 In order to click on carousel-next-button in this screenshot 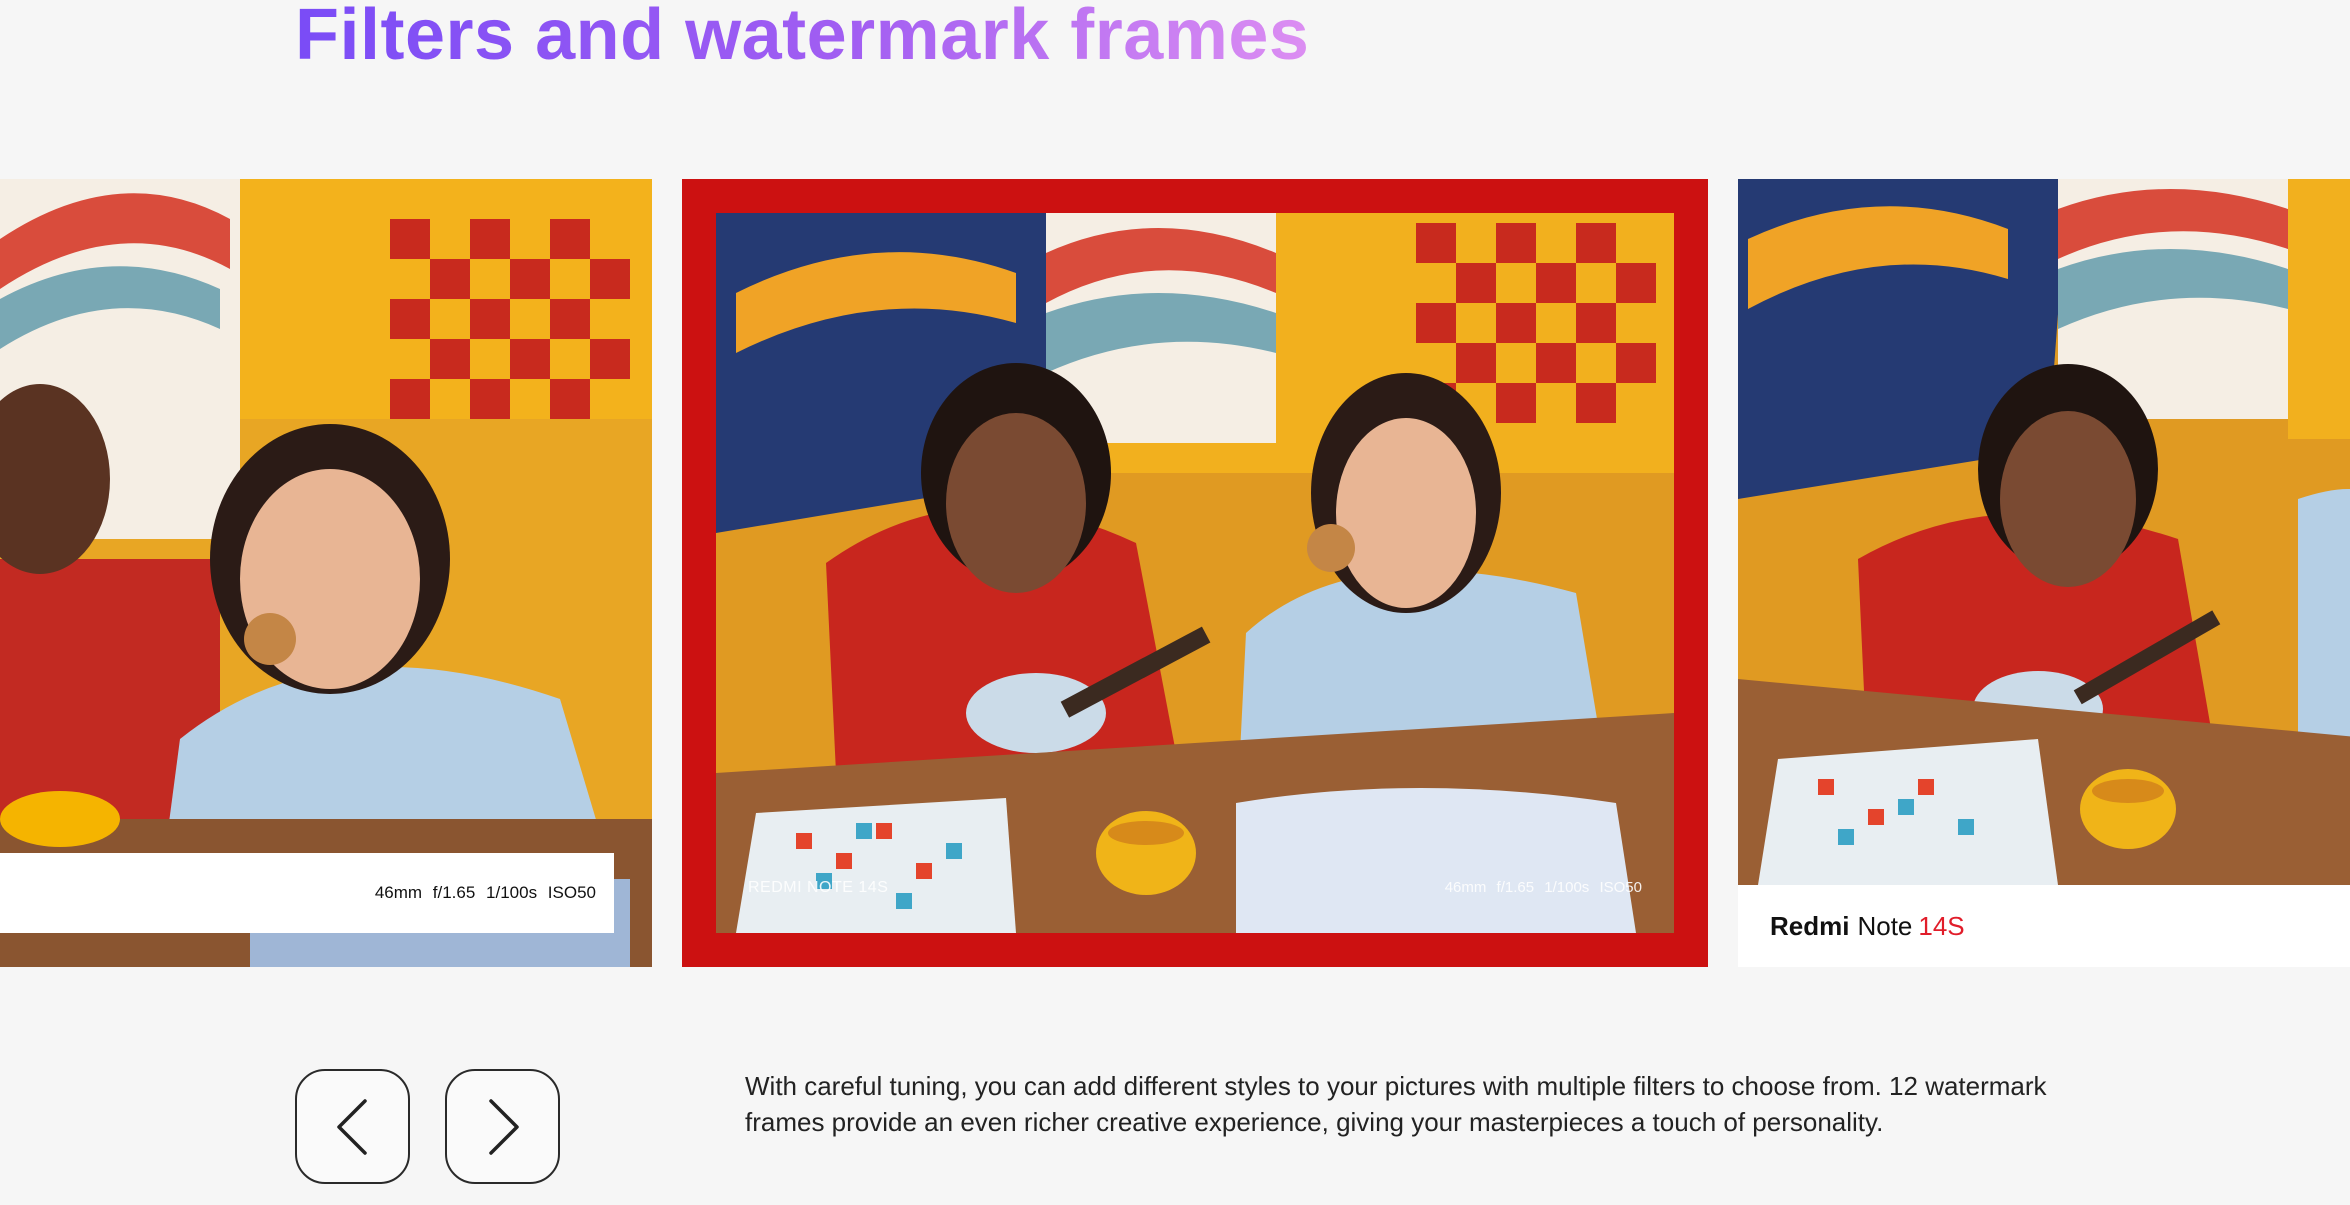, I will do `click(502, 1126)`.